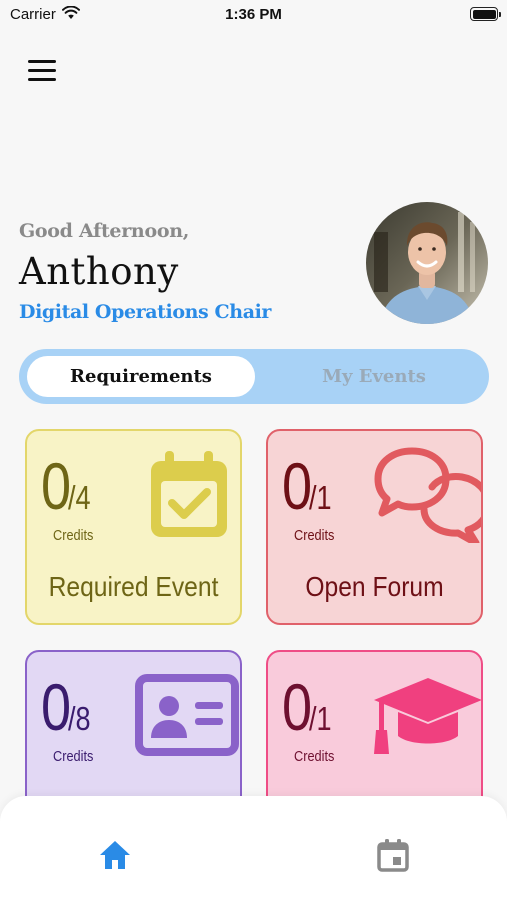 This screenshot has height=900, width=507. I want to click on battery-icon, so click(485, 14).